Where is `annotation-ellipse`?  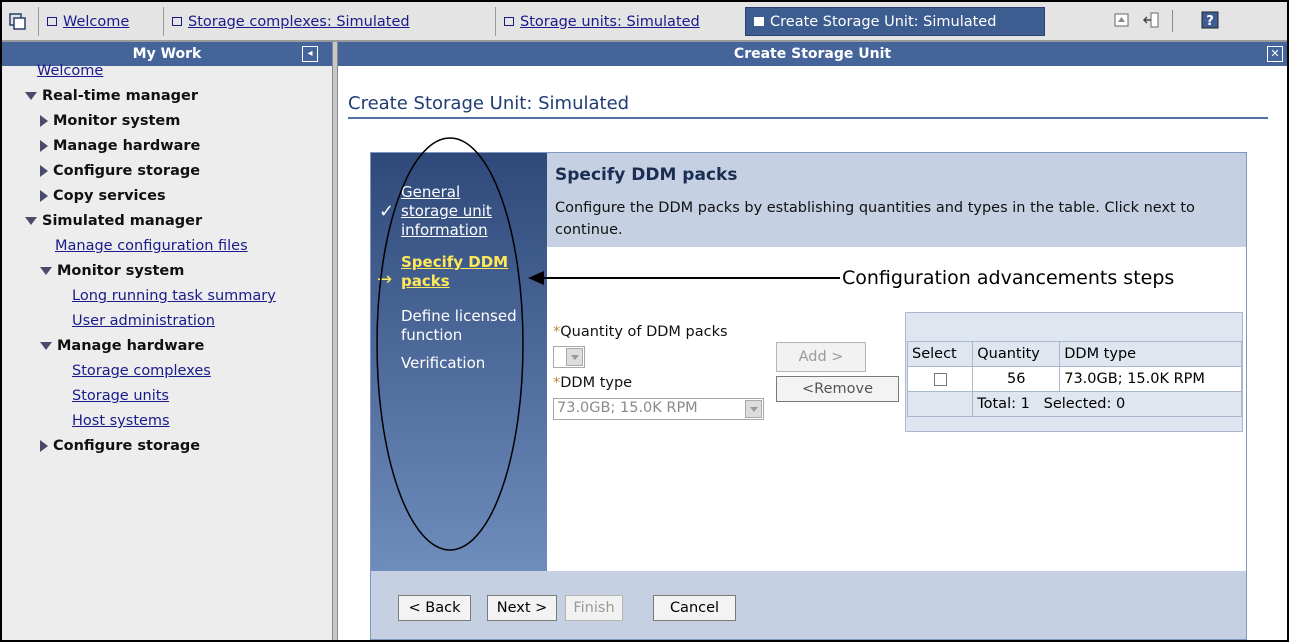 annotation-ellipse is located at coordinates (450, 344).